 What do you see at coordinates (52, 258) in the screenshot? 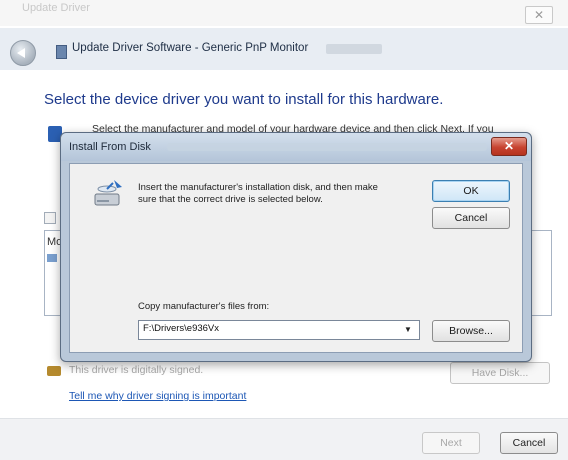
I see `model-list-item-icon` at bounding box center [52, 258].